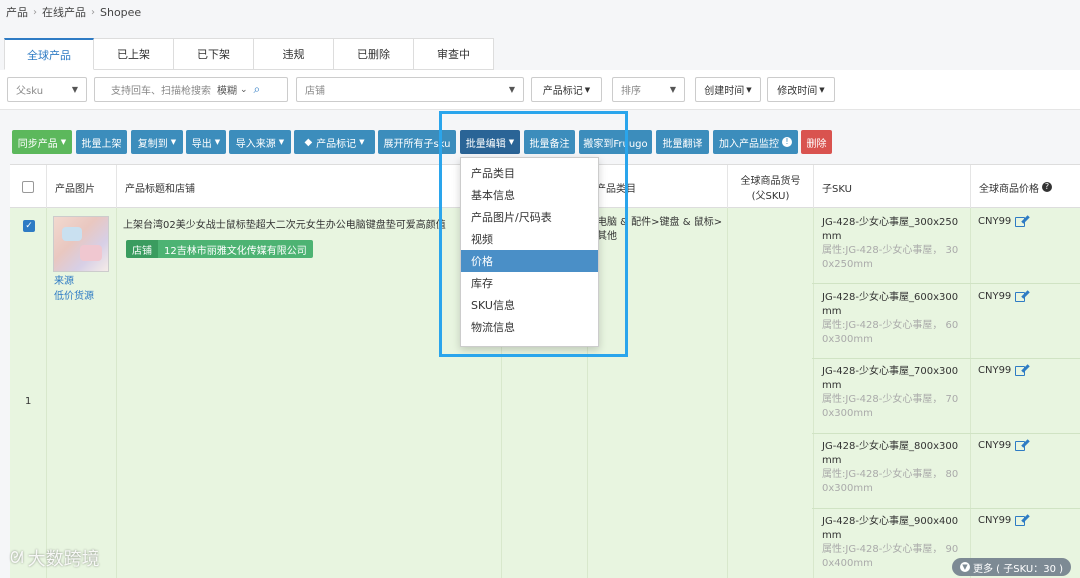  I want to click on add-monitor-label: 加入产品监控, so click(749, 144).